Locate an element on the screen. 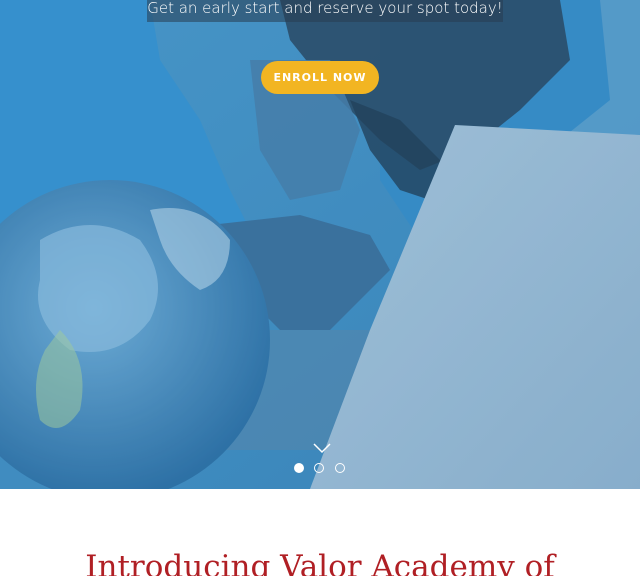  intro-title: Introducing Valor Academy of is located at coordinates (320, 562).